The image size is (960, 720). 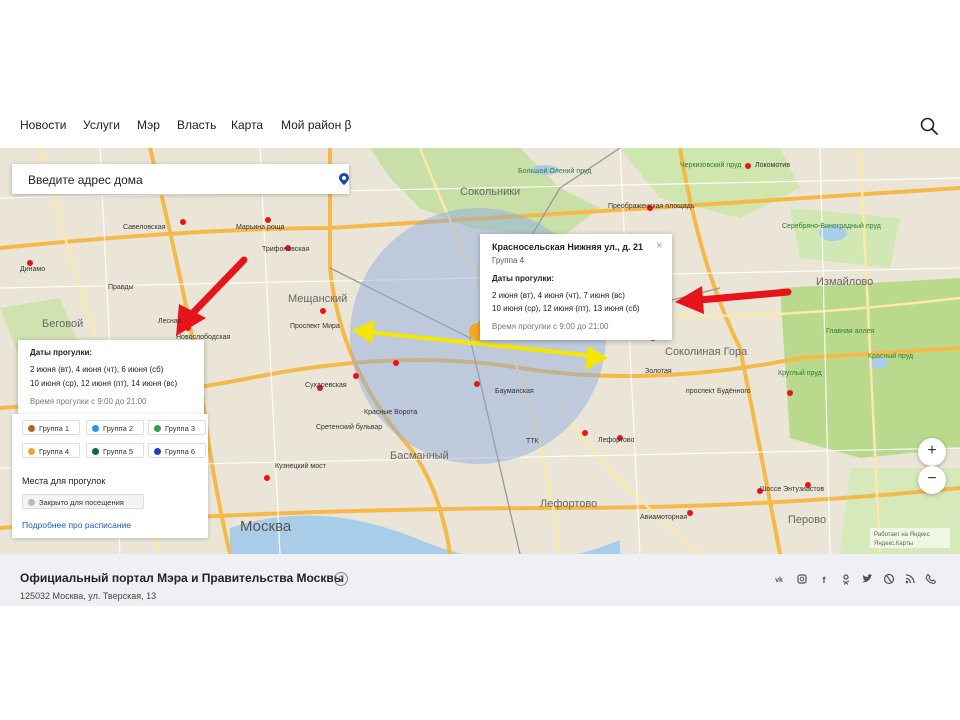 I want to click on group-3-dot, so click(x=157, y=428).